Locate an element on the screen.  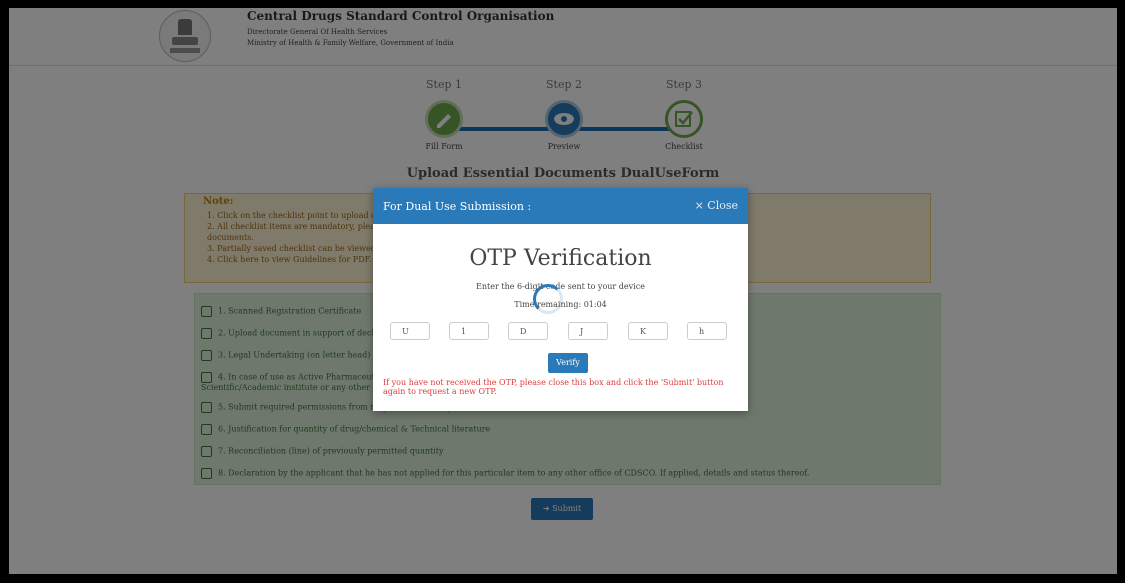
otp-digit-input: K is located at coordinates (648, 331).